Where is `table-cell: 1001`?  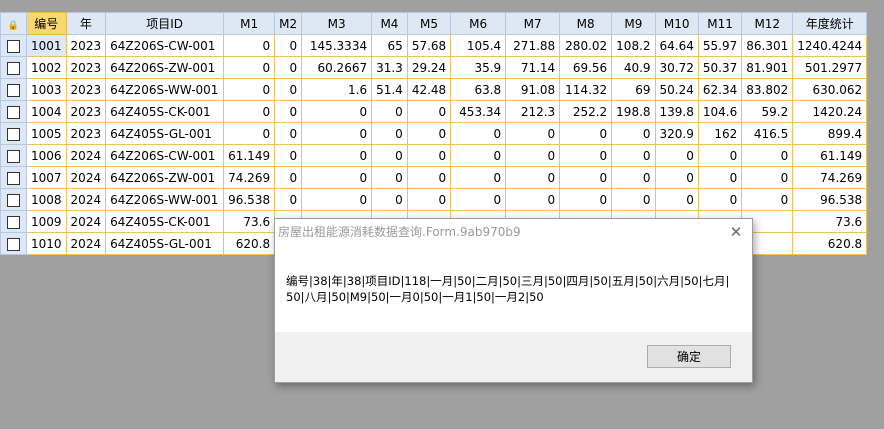
table-cell: 1001 is located at coordinates (46, 45).